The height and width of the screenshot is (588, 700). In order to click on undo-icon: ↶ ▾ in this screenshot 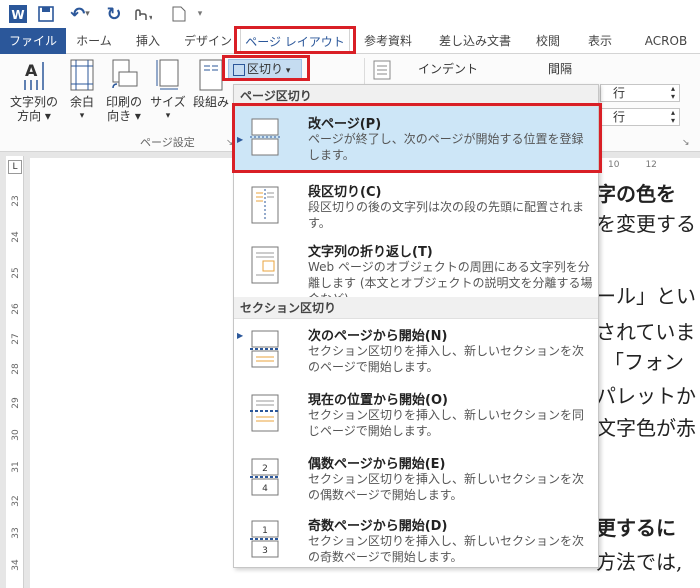, I will do `click(80, 14)`.